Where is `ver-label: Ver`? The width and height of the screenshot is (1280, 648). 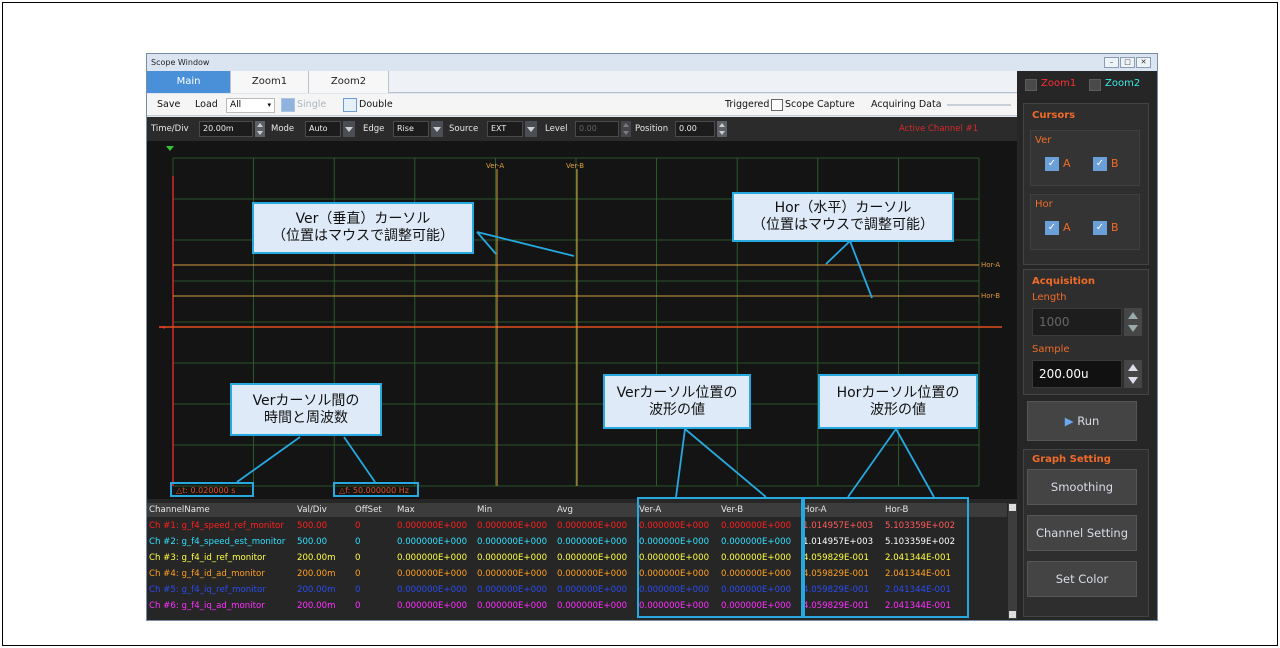 ver-label: Ver is located at coordinates (1043, 140).